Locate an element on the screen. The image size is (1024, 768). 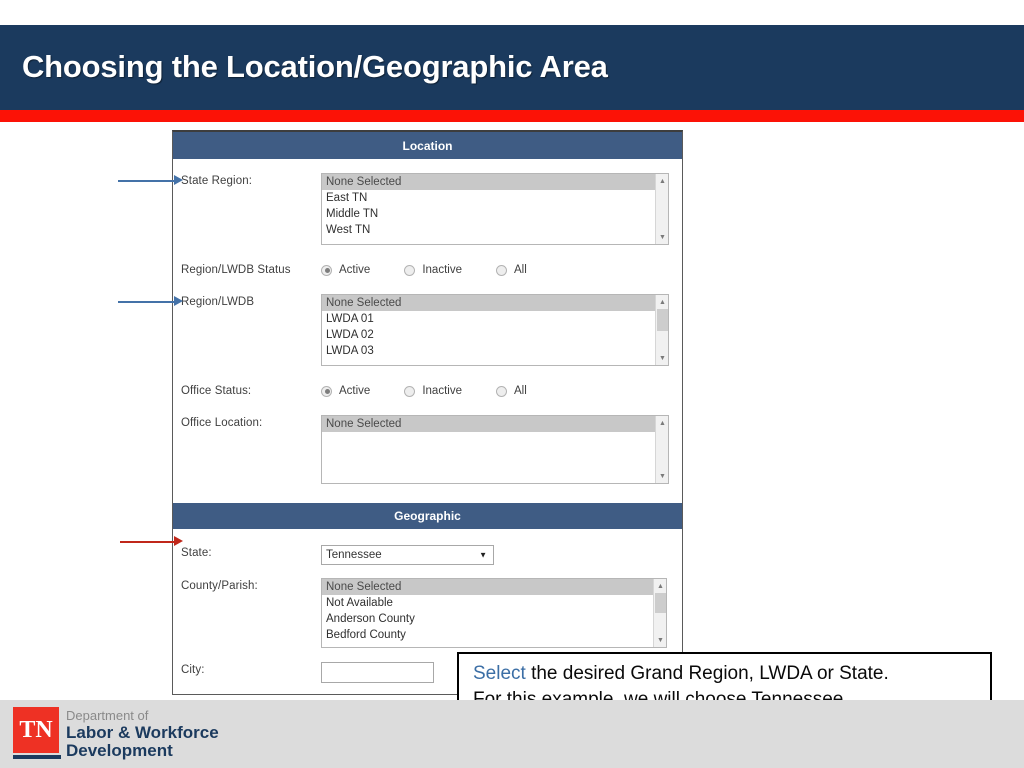
page-title: Choosing the Location/Geographic Area is located at coordinates (315, 66).